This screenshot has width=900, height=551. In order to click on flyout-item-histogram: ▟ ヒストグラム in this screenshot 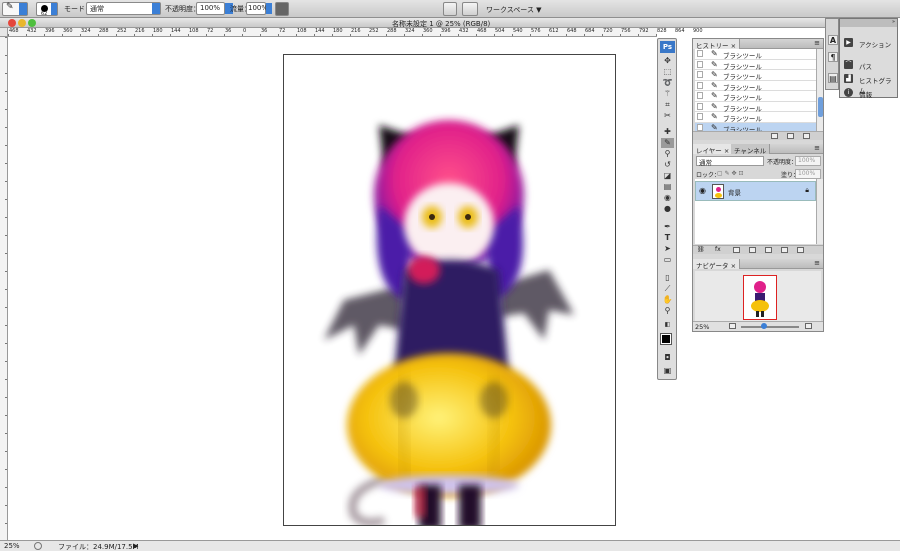, I will do `click(869, 83)`.